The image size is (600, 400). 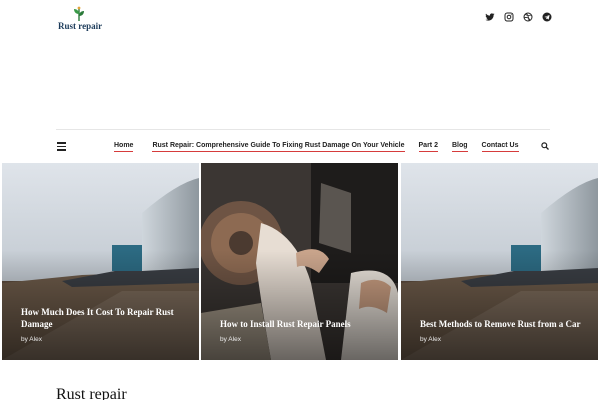 What do you see at coordinates (500, 147) in the screenshot?
I see `nav-item-contact-us: Contact Us` at bounding box center [500, 147].